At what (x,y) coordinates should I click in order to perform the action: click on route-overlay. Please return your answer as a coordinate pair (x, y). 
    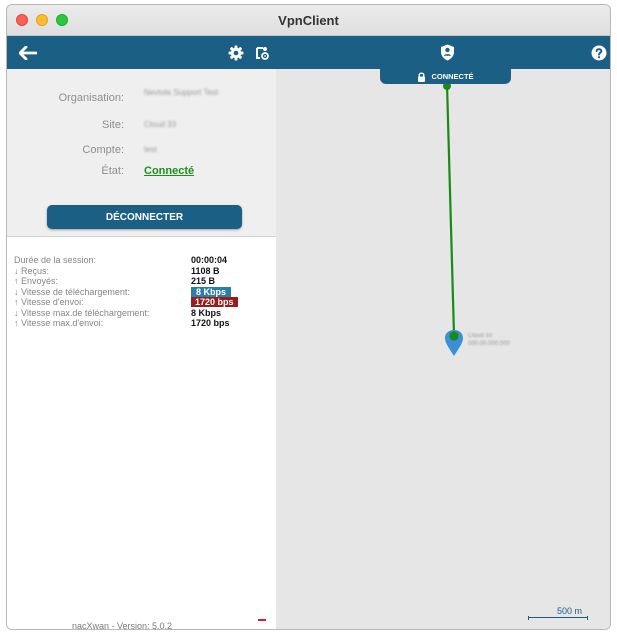
    Looking at the image, I should click on (453, 219).